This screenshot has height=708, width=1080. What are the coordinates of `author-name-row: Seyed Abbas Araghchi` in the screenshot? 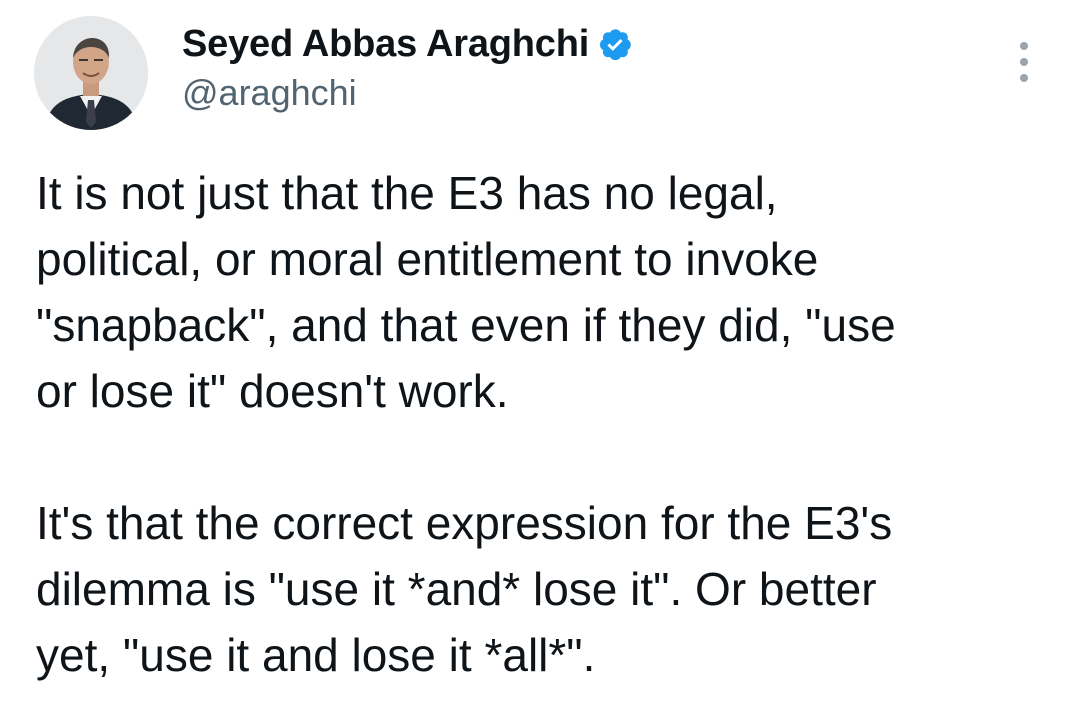 It's located at (407, 44).